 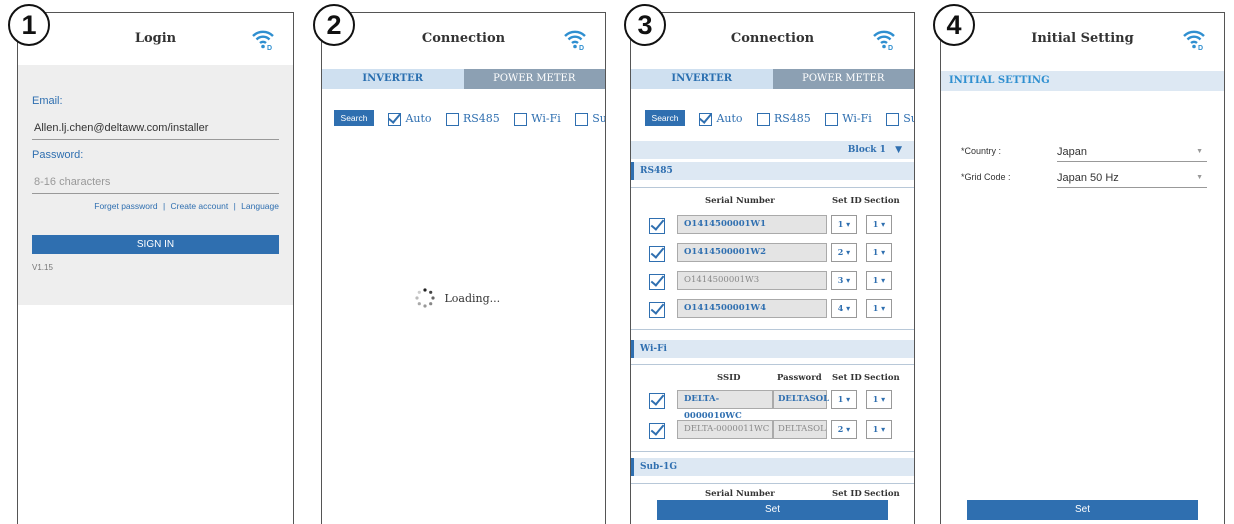 What do you see at coordinates (799, 378) in the screenshot?
I see `column-header-password: Password` at bounding box center [799, 378].